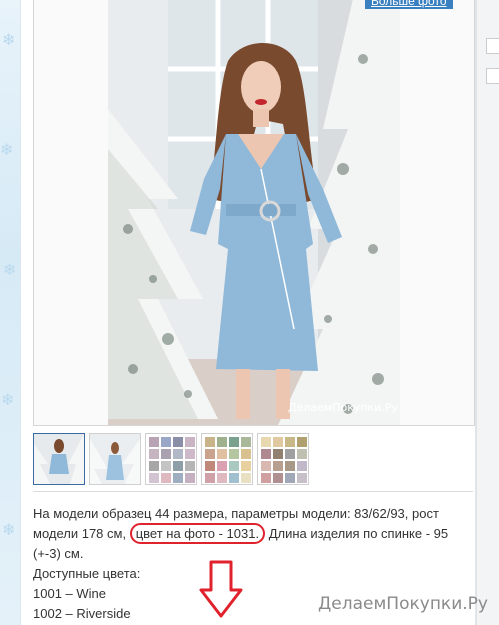 The height and width of the screenshot is (625, 499). What do you see at coordinates (358, 533) in the screenshot?
I see `description-text: Длина изделия по спинке - 95` at bounding box center [358, 533].